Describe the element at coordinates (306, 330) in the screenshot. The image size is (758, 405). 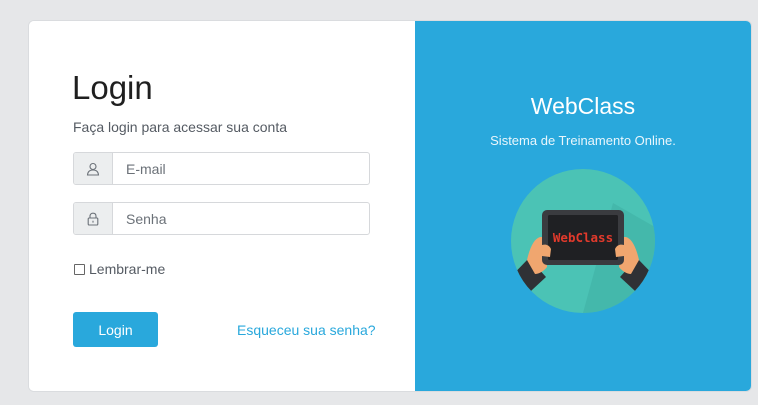
I see `forgot-password-link: Esqueceu sua senha?` at that location.